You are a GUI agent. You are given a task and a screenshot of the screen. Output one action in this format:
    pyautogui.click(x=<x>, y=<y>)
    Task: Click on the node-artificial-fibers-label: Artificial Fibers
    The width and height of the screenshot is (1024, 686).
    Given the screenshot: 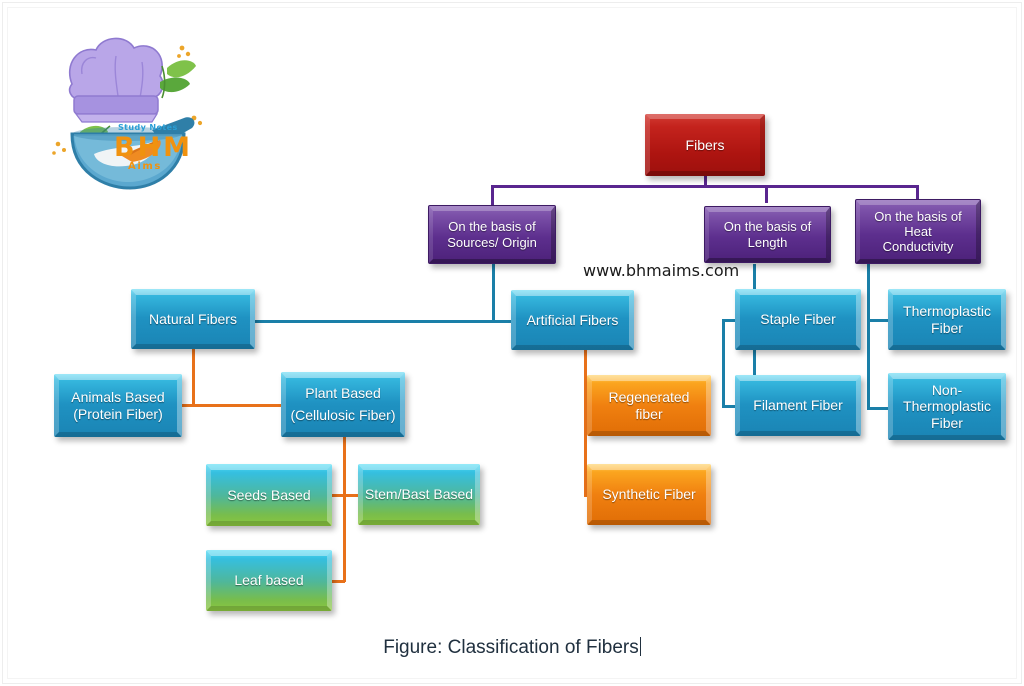 What is the action you would take?
    pyautogui.click(x=572, y=319)
    